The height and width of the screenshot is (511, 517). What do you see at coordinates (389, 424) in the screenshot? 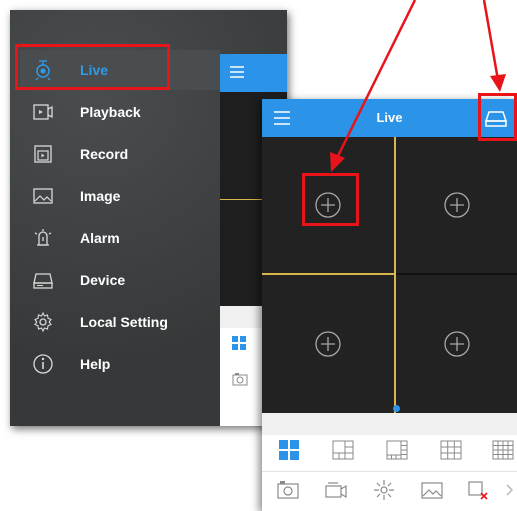
I see `page-indicator-strip` at bounding box center [389, 424].